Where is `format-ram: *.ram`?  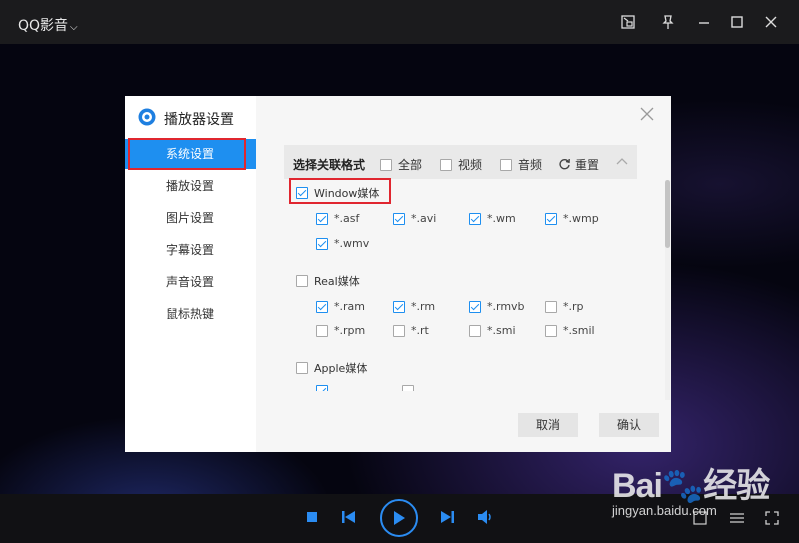 format-ram: *.ram is located at coordinates (340, 306).